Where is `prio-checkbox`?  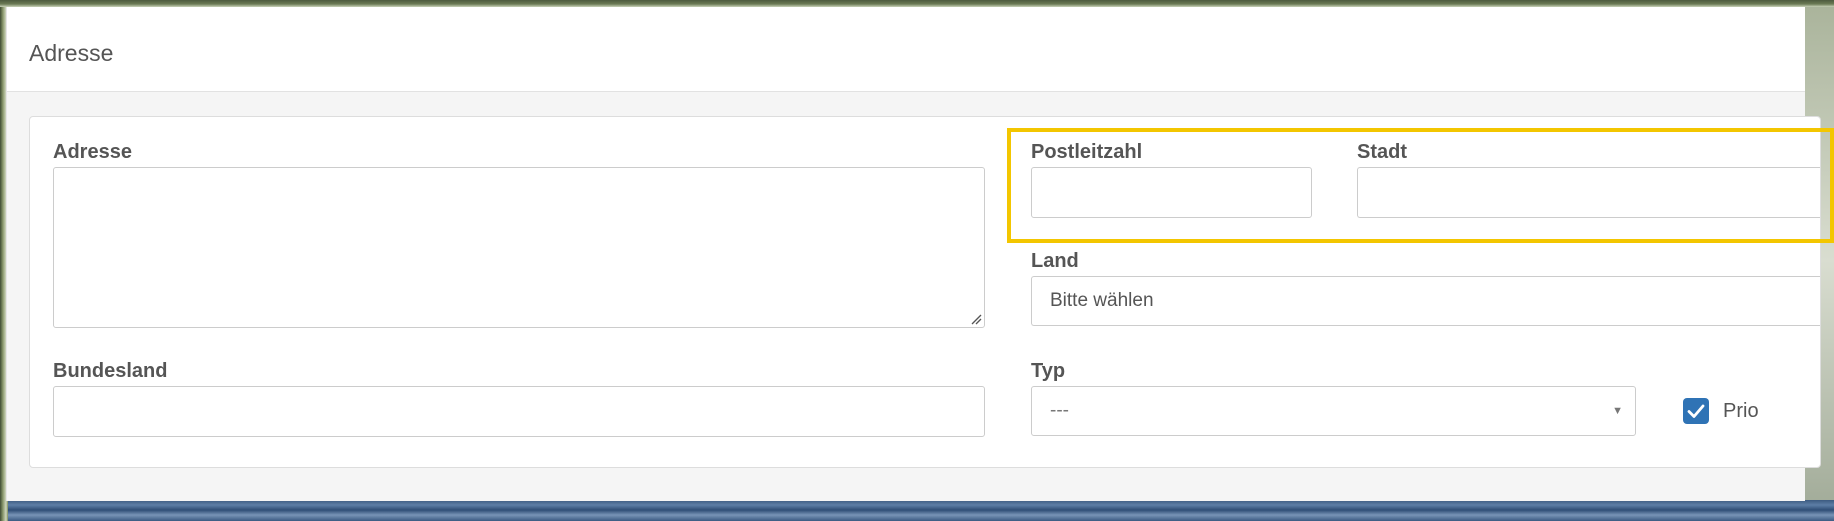
prio-checkbox is located at coordinates (1696, 411).